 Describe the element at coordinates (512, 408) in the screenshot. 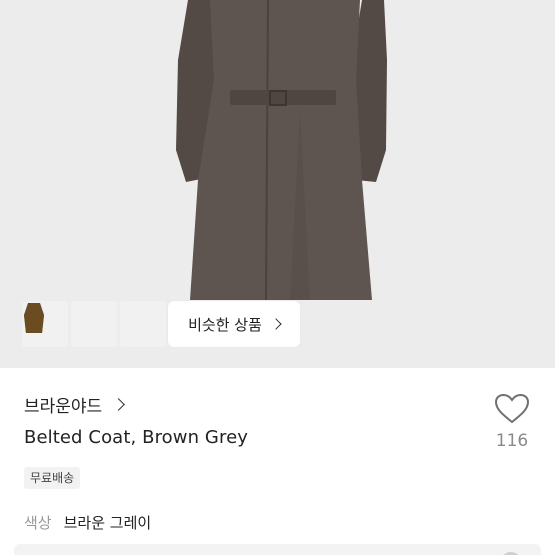

I see `heart-icon` at that location.